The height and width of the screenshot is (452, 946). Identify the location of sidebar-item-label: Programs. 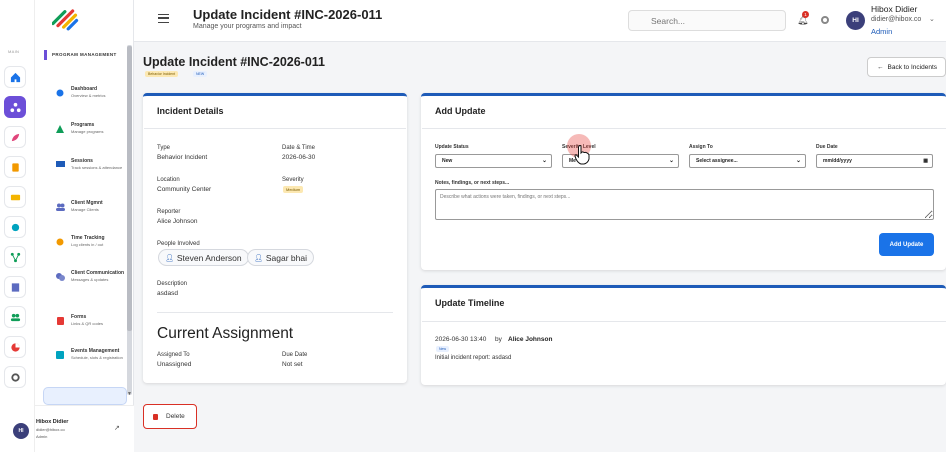
(83, 125).